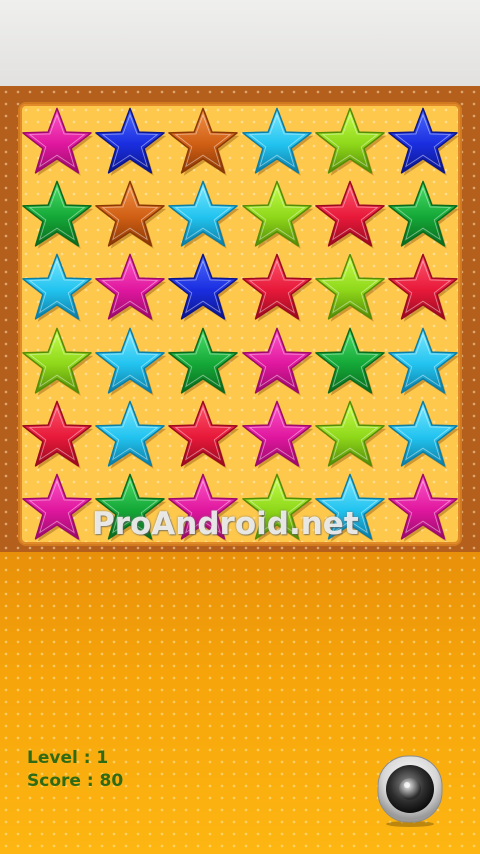 This screenshot has height=854, width=480. Describe the element at coordinates (68, 758) in the screenshot. I see `level-label: Level : 1` at that location.